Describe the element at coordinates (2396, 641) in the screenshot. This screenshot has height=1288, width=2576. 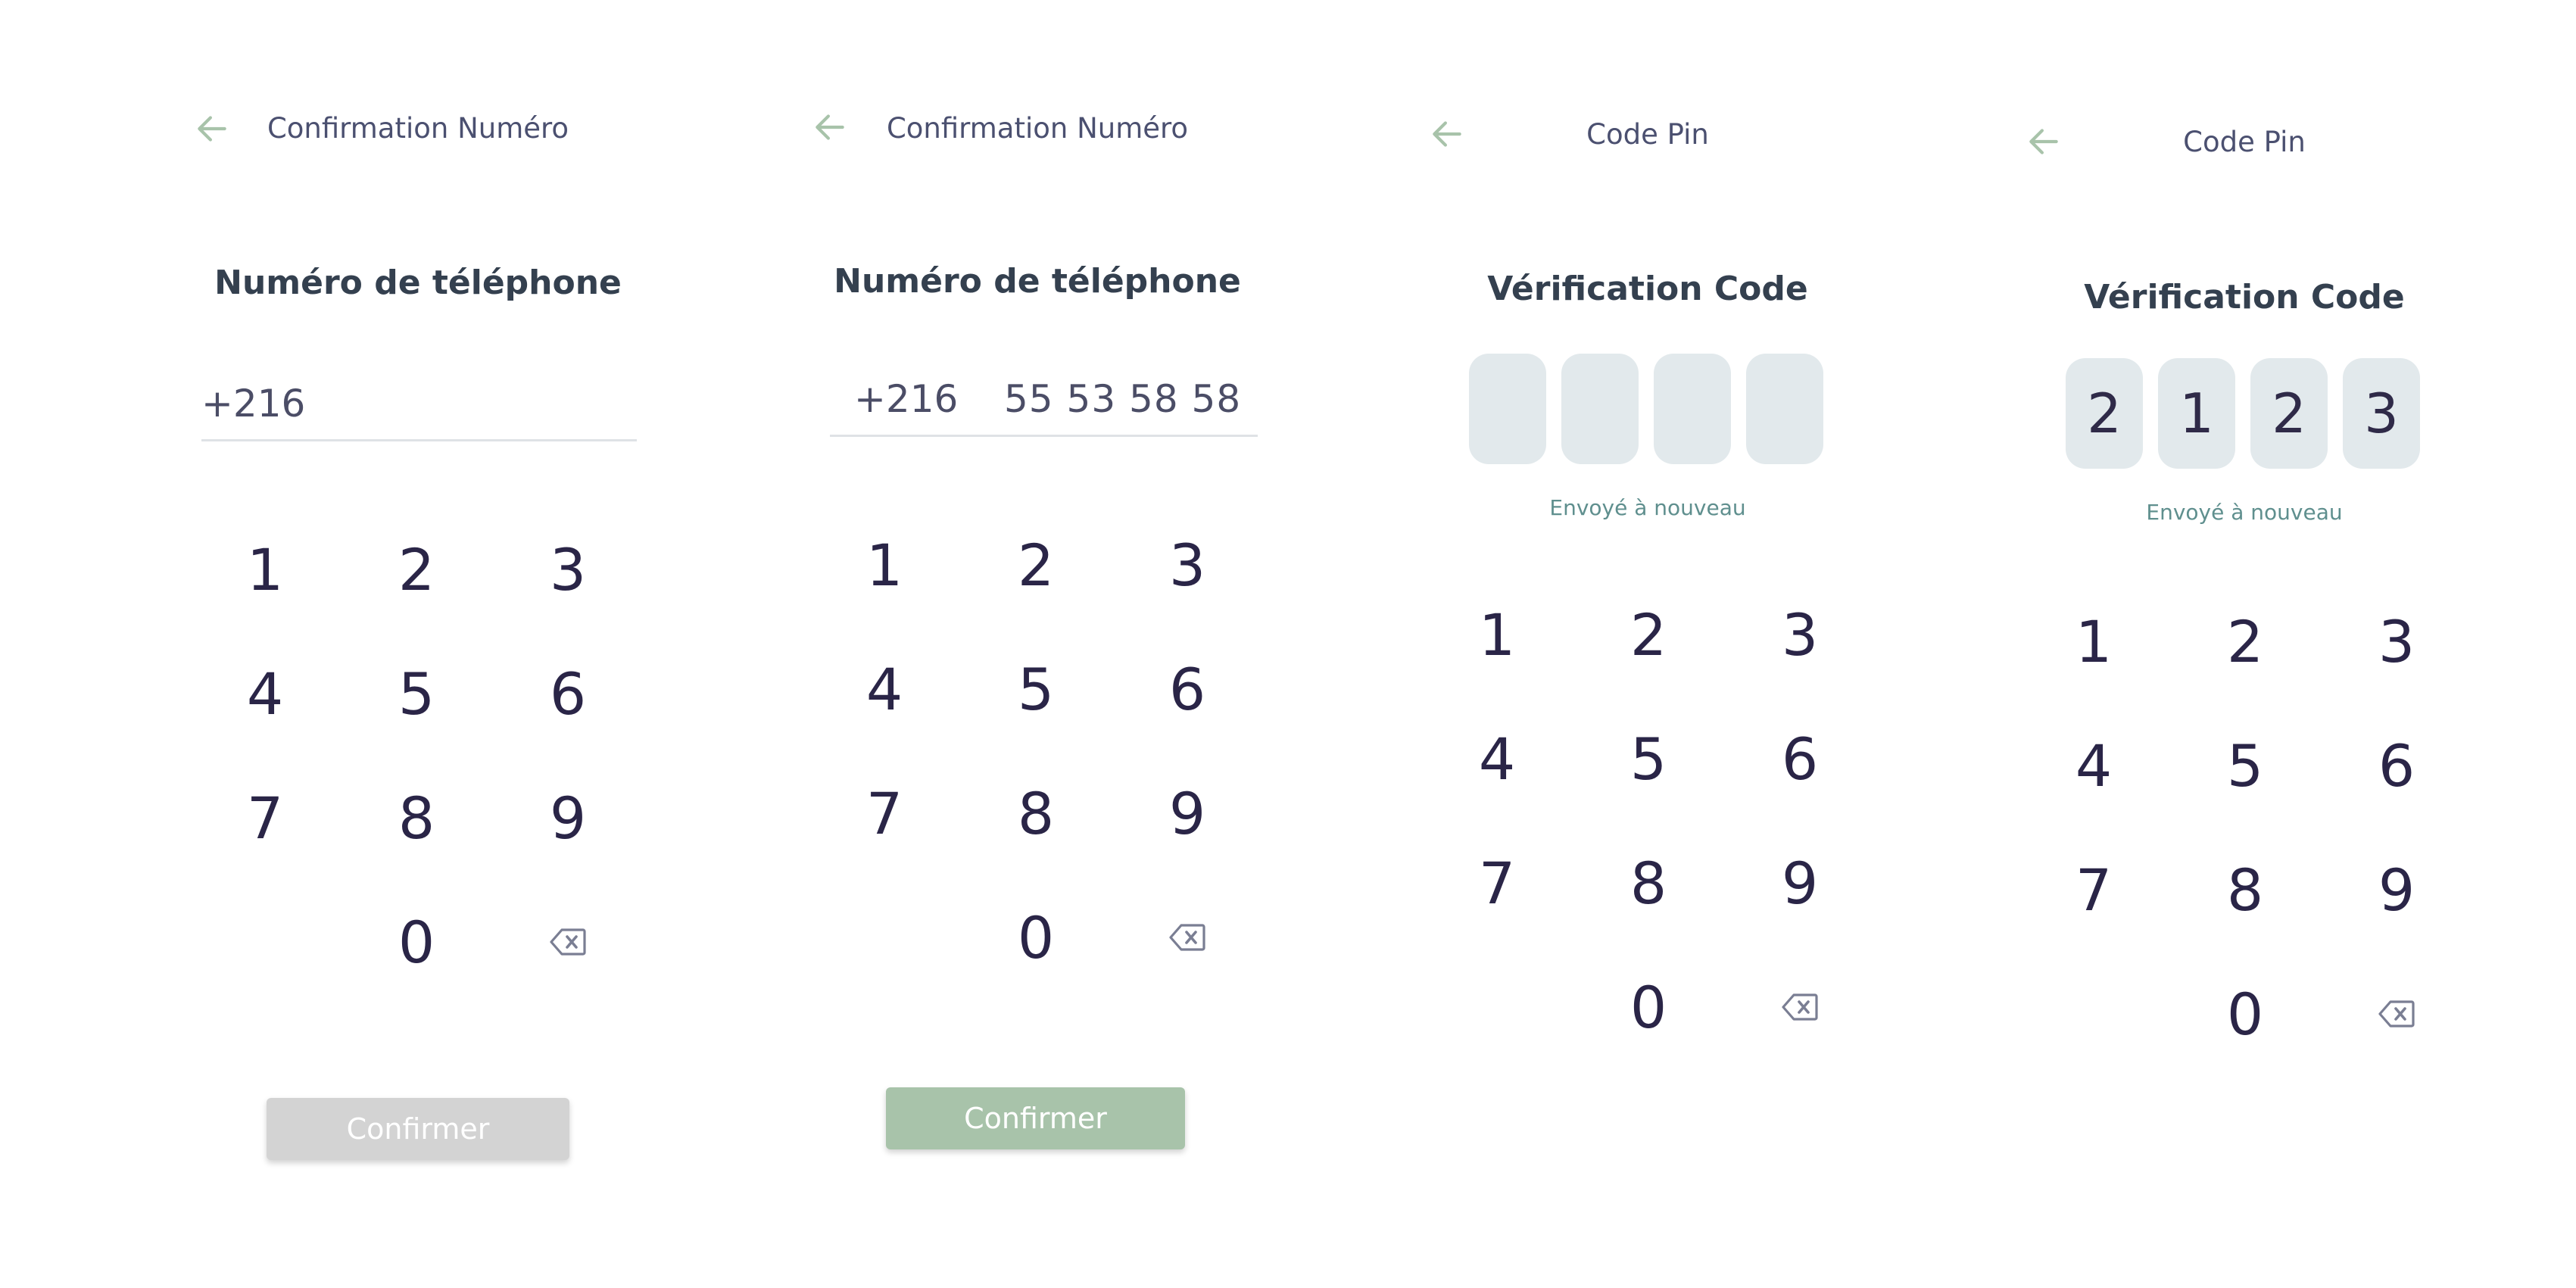
I see `keypad-key-3: 3` at that location.